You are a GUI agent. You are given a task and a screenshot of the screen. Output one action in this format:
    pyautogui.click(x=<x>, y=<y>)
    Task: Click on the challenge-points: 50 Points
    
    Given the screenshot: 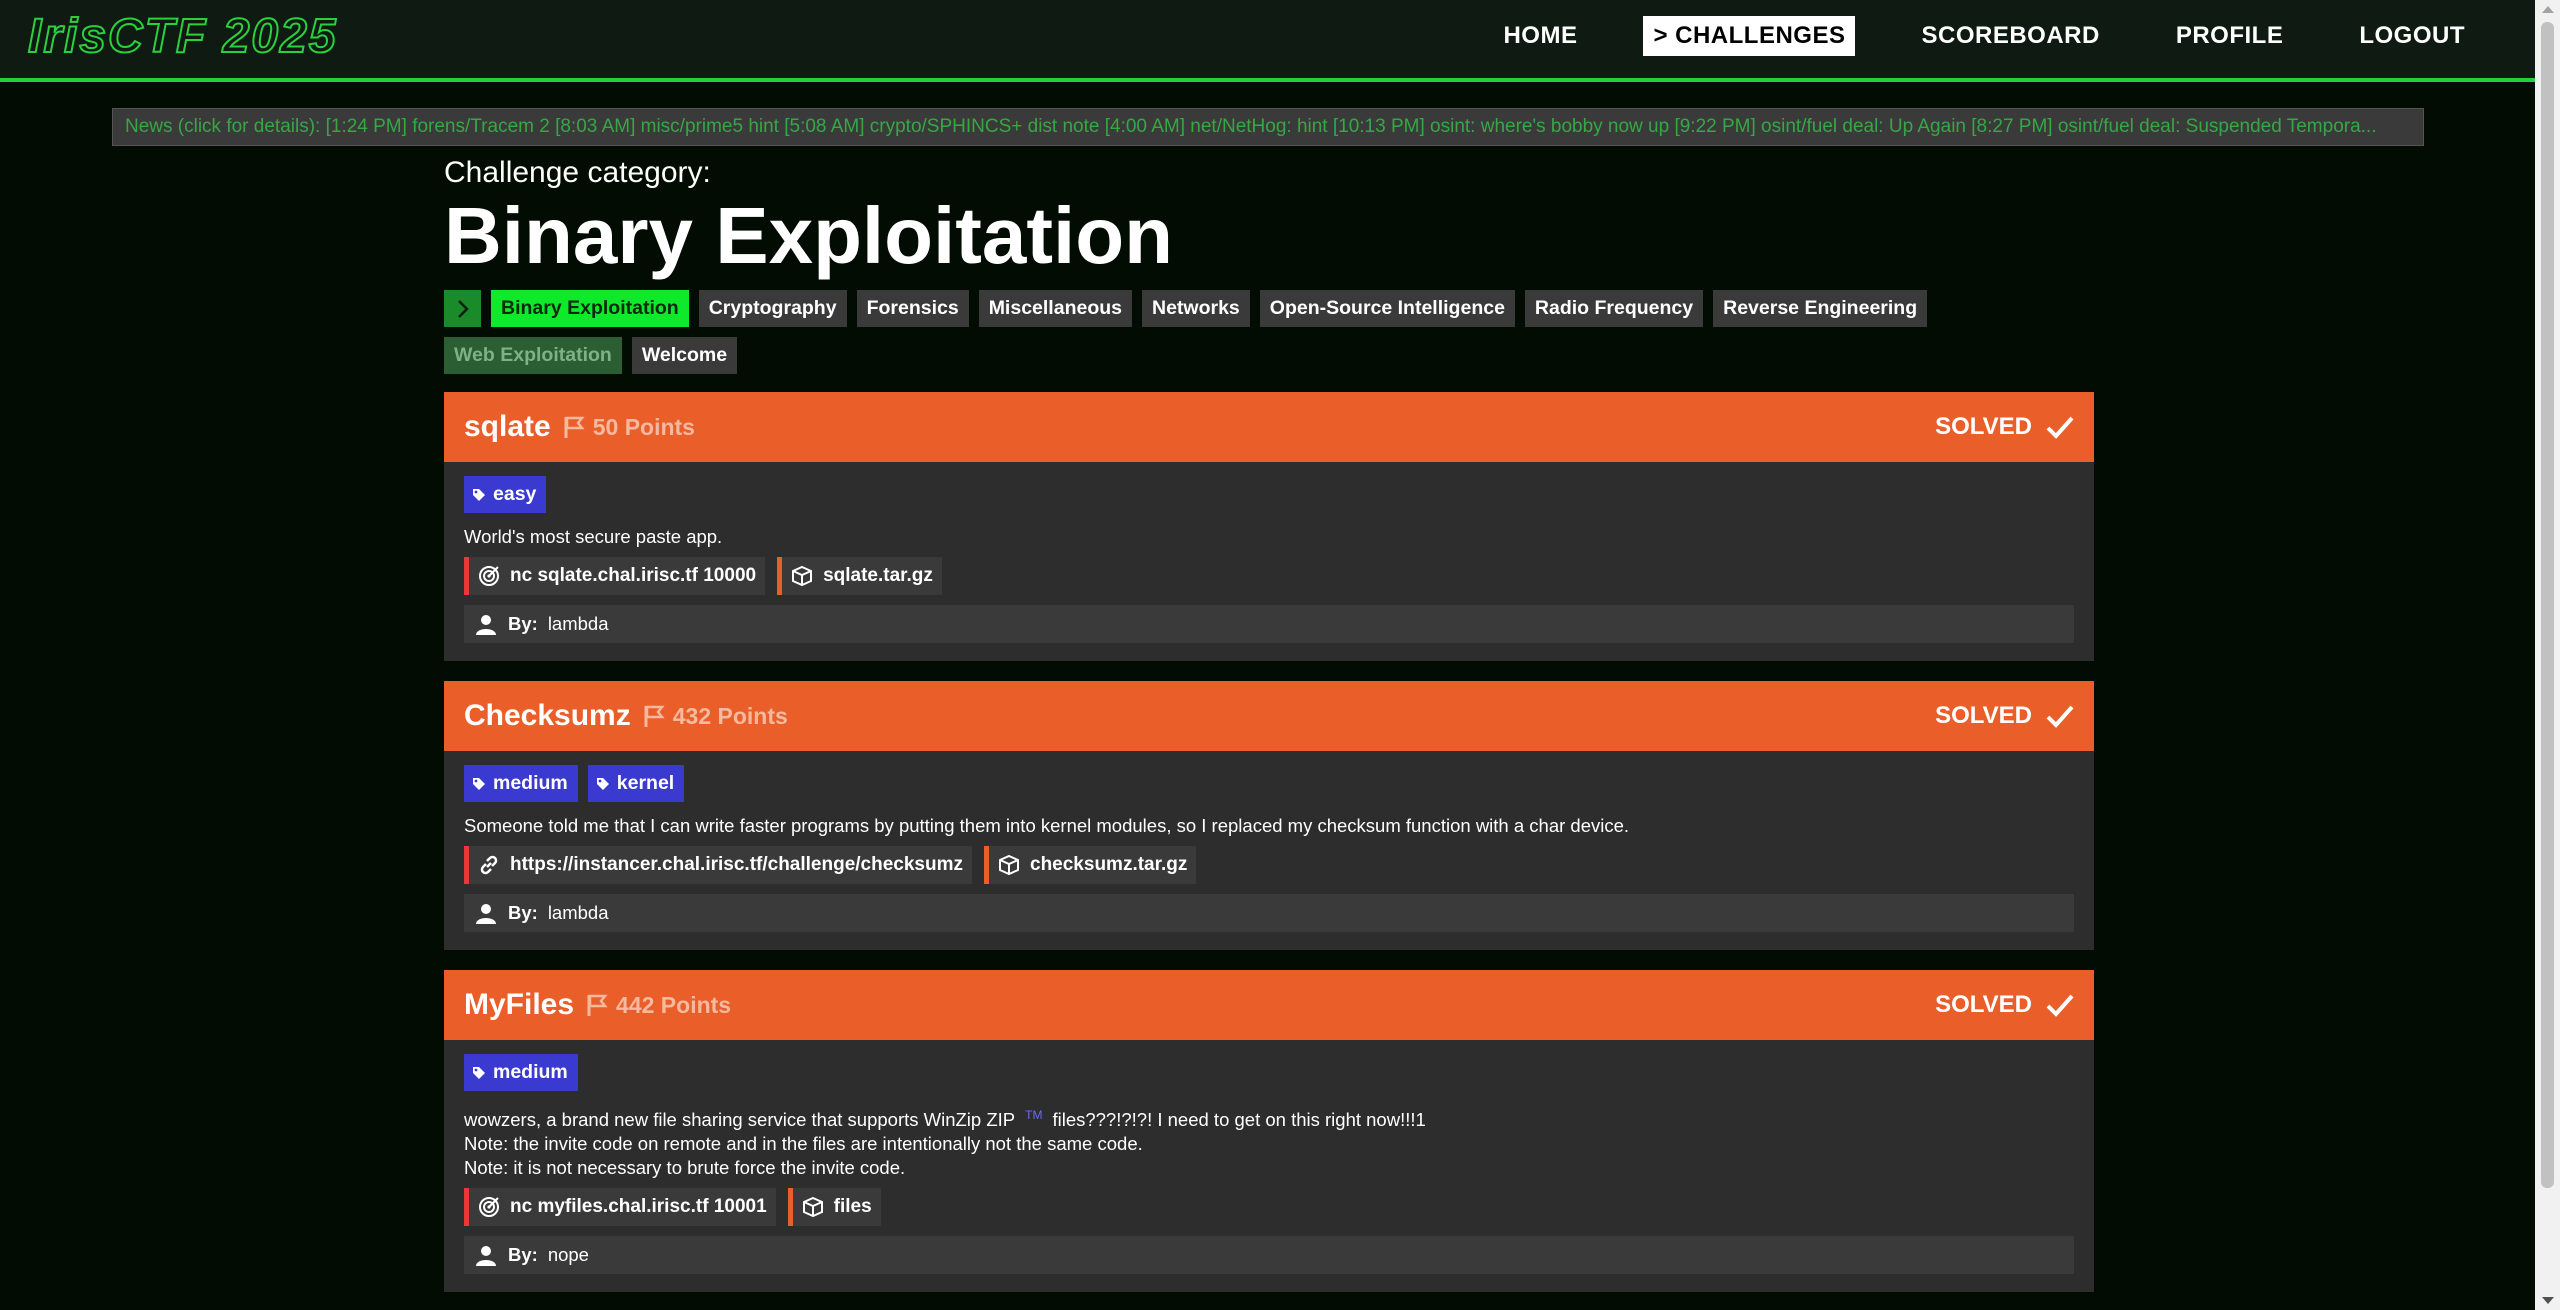 What is the action you would take?
    pyautogui.click(x=643, y=426)
    